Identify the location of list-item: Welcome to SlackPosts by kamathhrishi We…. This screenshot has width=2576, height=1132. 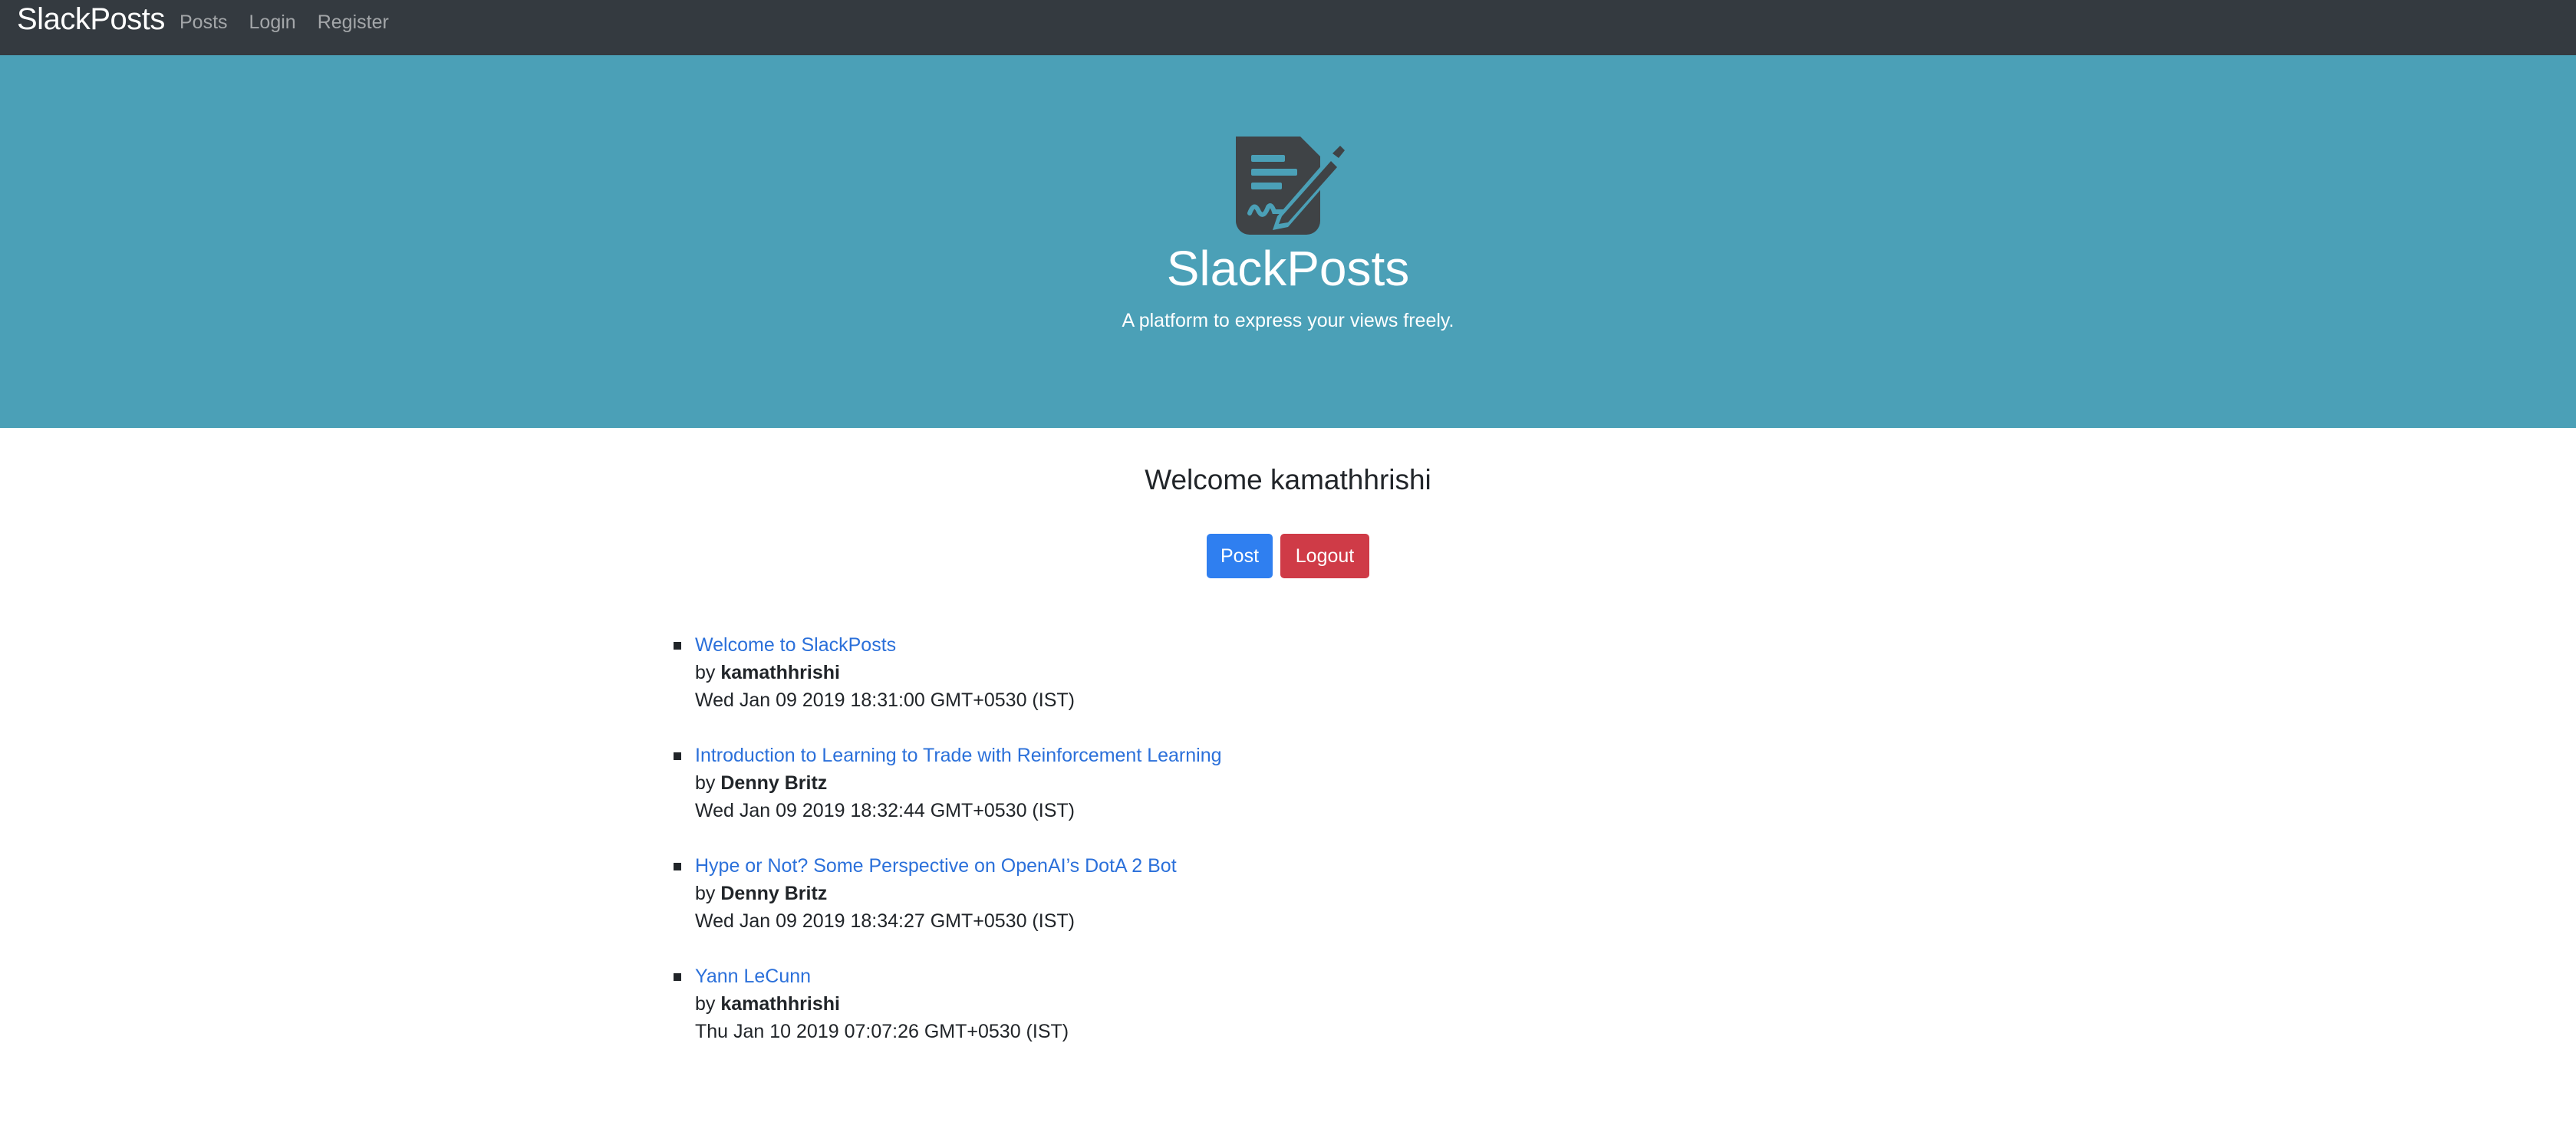
(943, 672).